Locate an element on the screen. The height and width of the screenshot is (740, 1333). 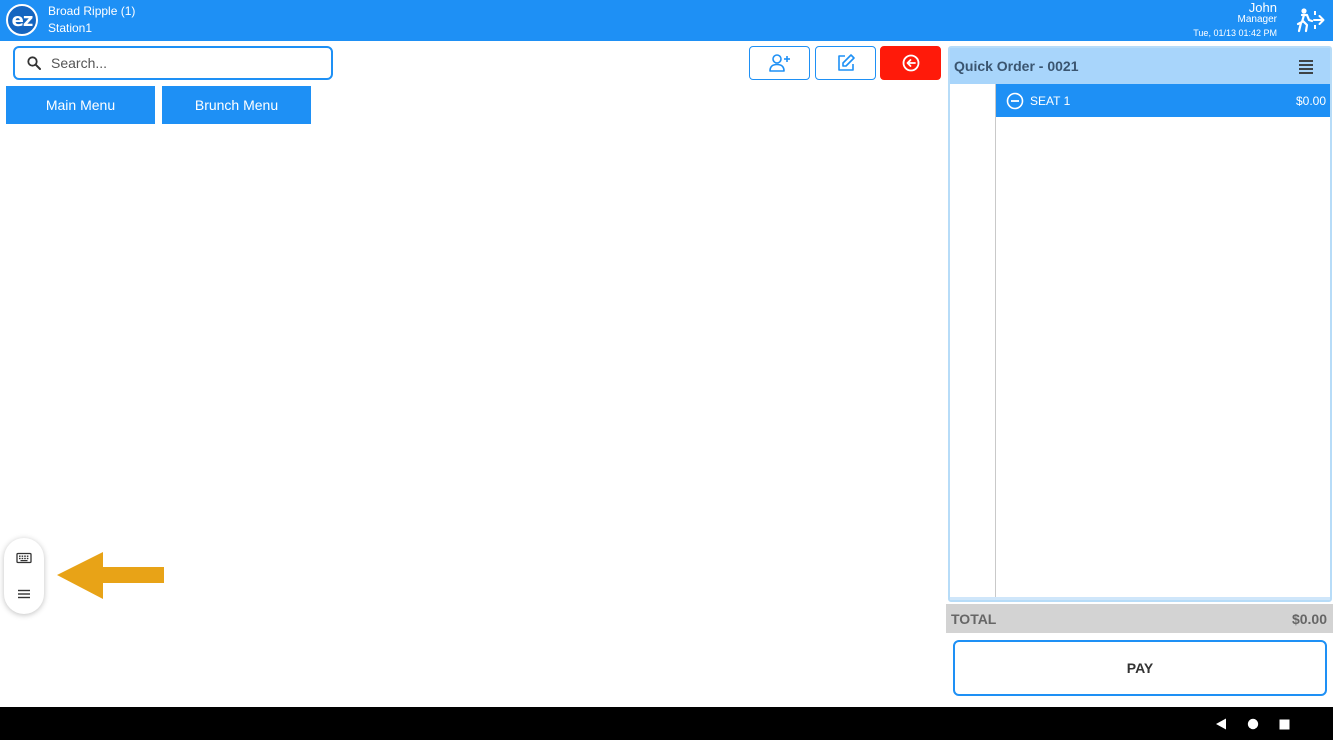
exit-order-button is located at coordinates (910, 63).